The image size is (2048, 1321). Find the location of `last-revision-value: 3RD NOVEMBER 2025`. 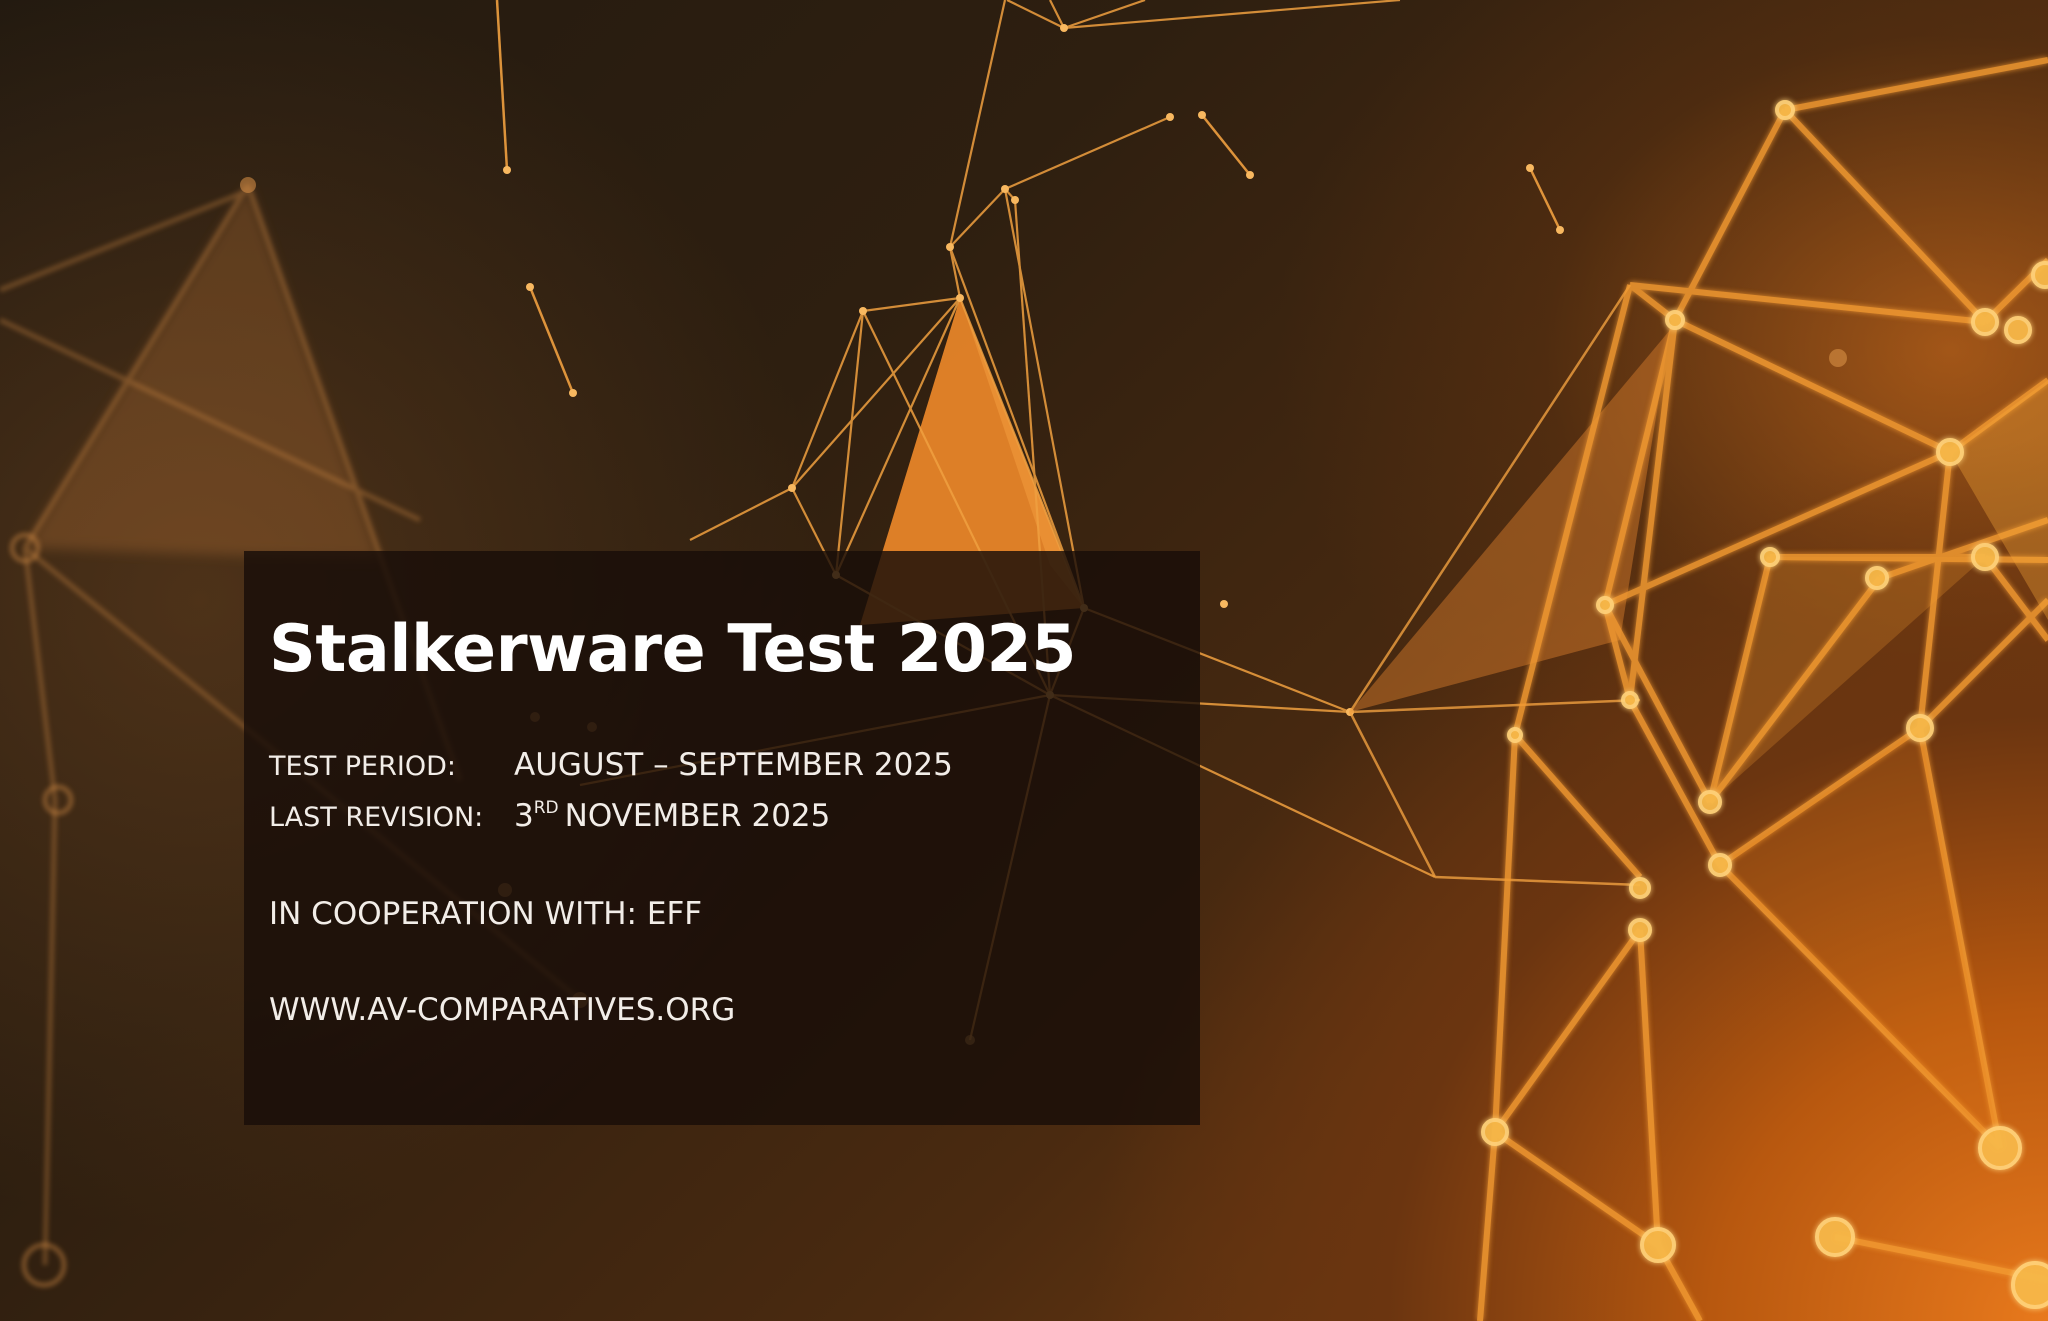

last-revision-value: 3RD NOVEMBER 2025 is located at coordinates (672, 816).